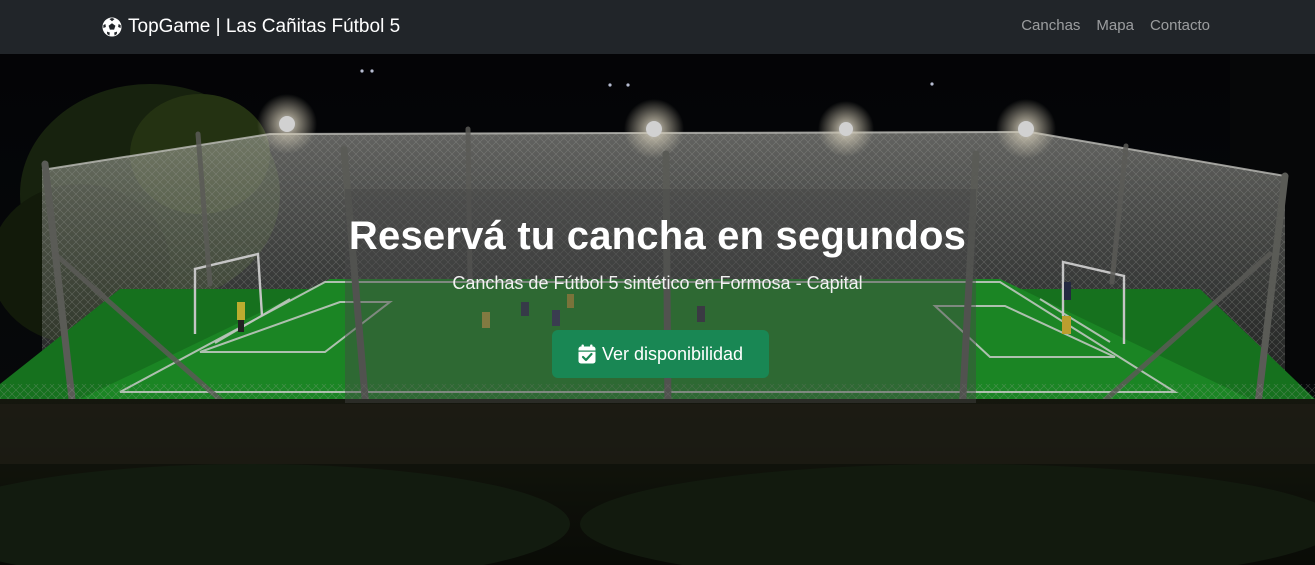 The width and height of the screenshot is (1315, 565). I want to click on brand-text: TopGame | Las Cañitas Fútbol 5, so click(264, 26).